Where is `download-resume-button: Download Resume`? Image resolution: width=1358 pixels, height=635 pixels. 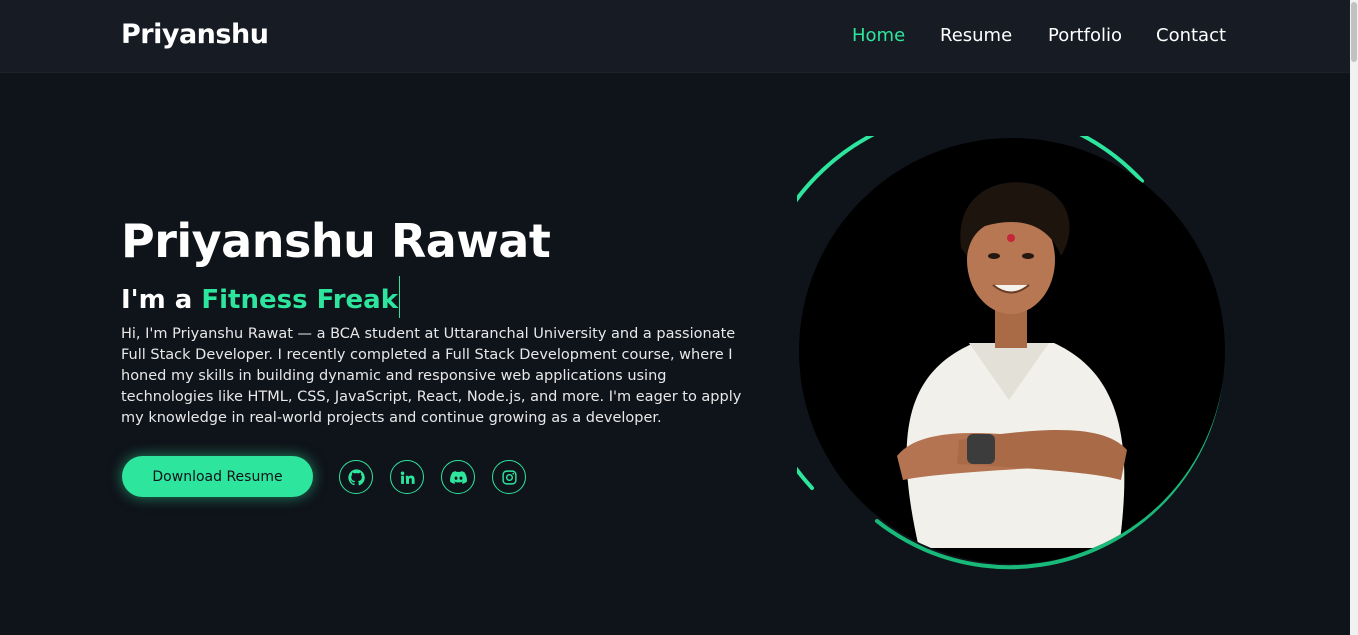 download-resume-button: Download Resume is located at coordinates (217, 476).